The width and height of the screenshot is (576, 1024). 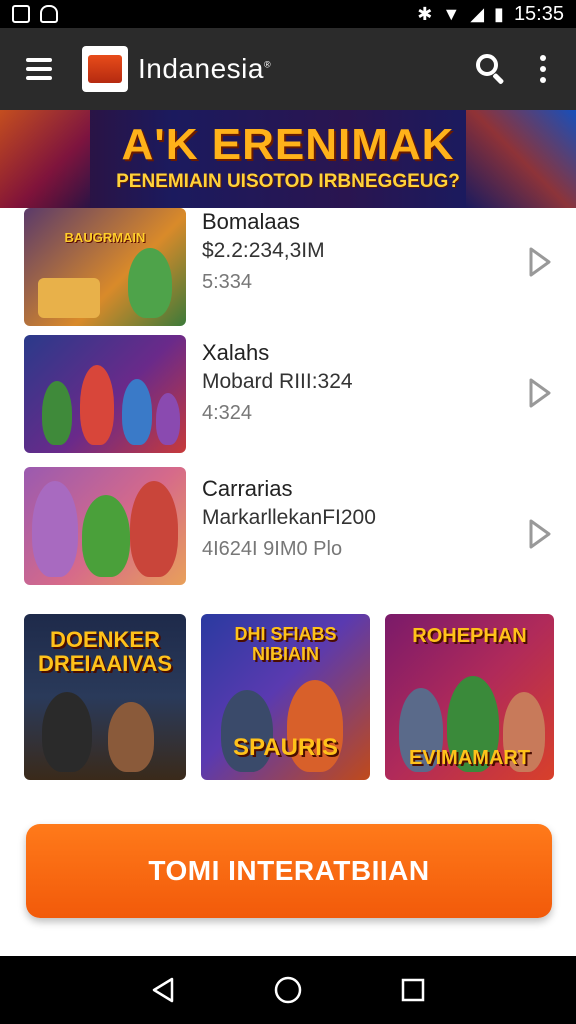 What do you see at coordinates (105, 697) in the screenshot?
I see `featured-tile: DOENKER DREIAAIVAS` at bounding box center [105, 697].